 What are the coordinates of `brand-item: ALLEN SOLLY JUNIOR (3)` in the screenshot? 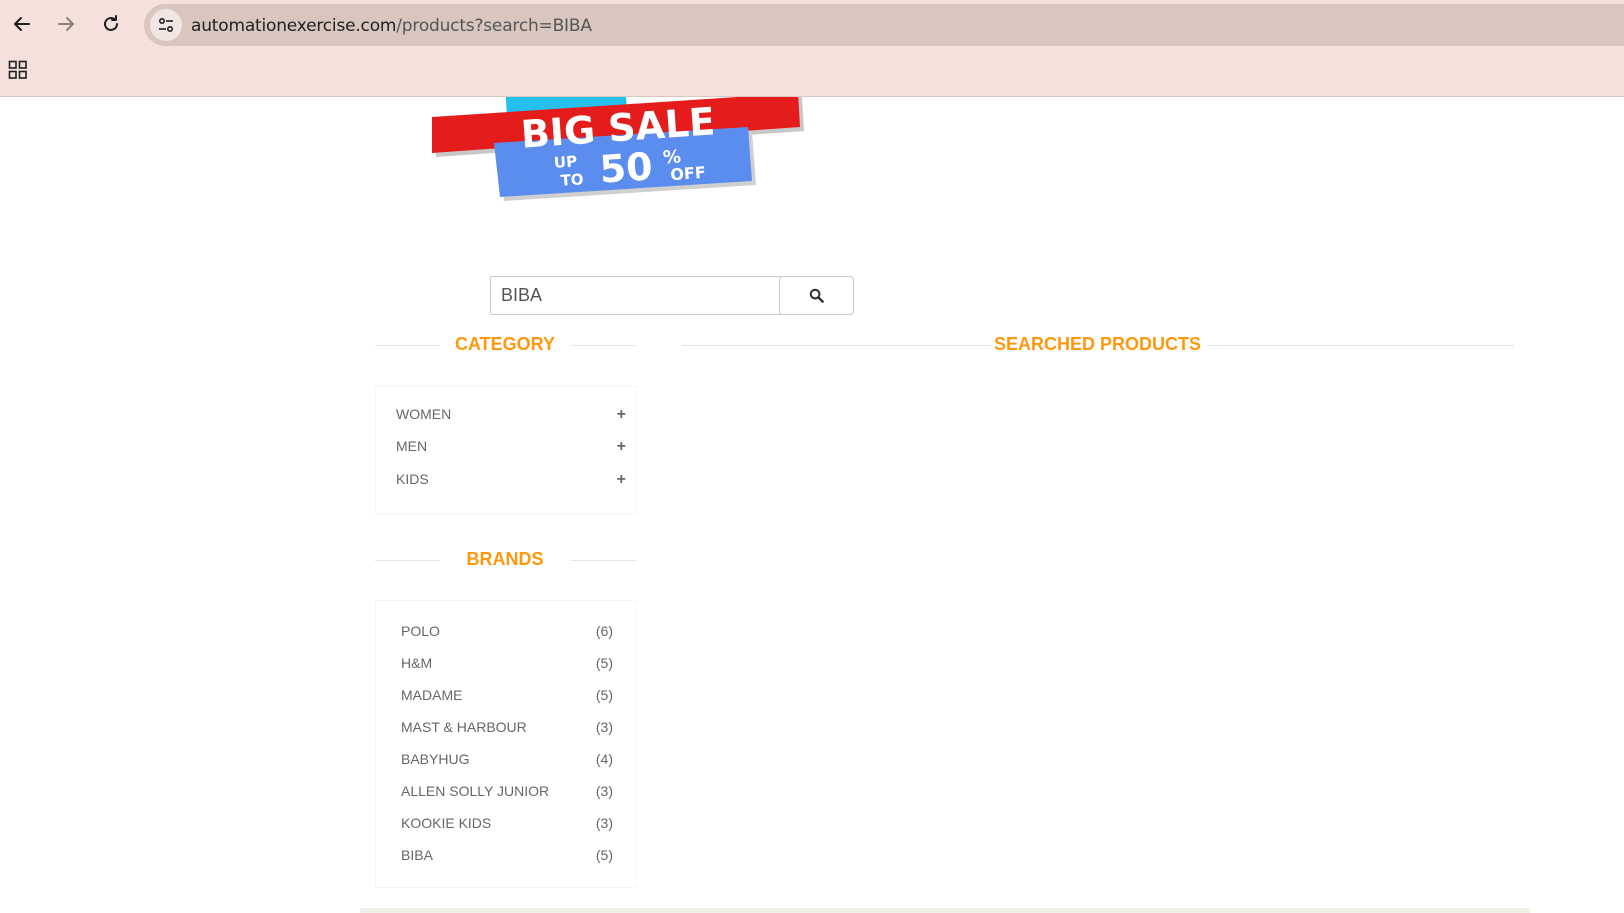 It's located at (507, 791).